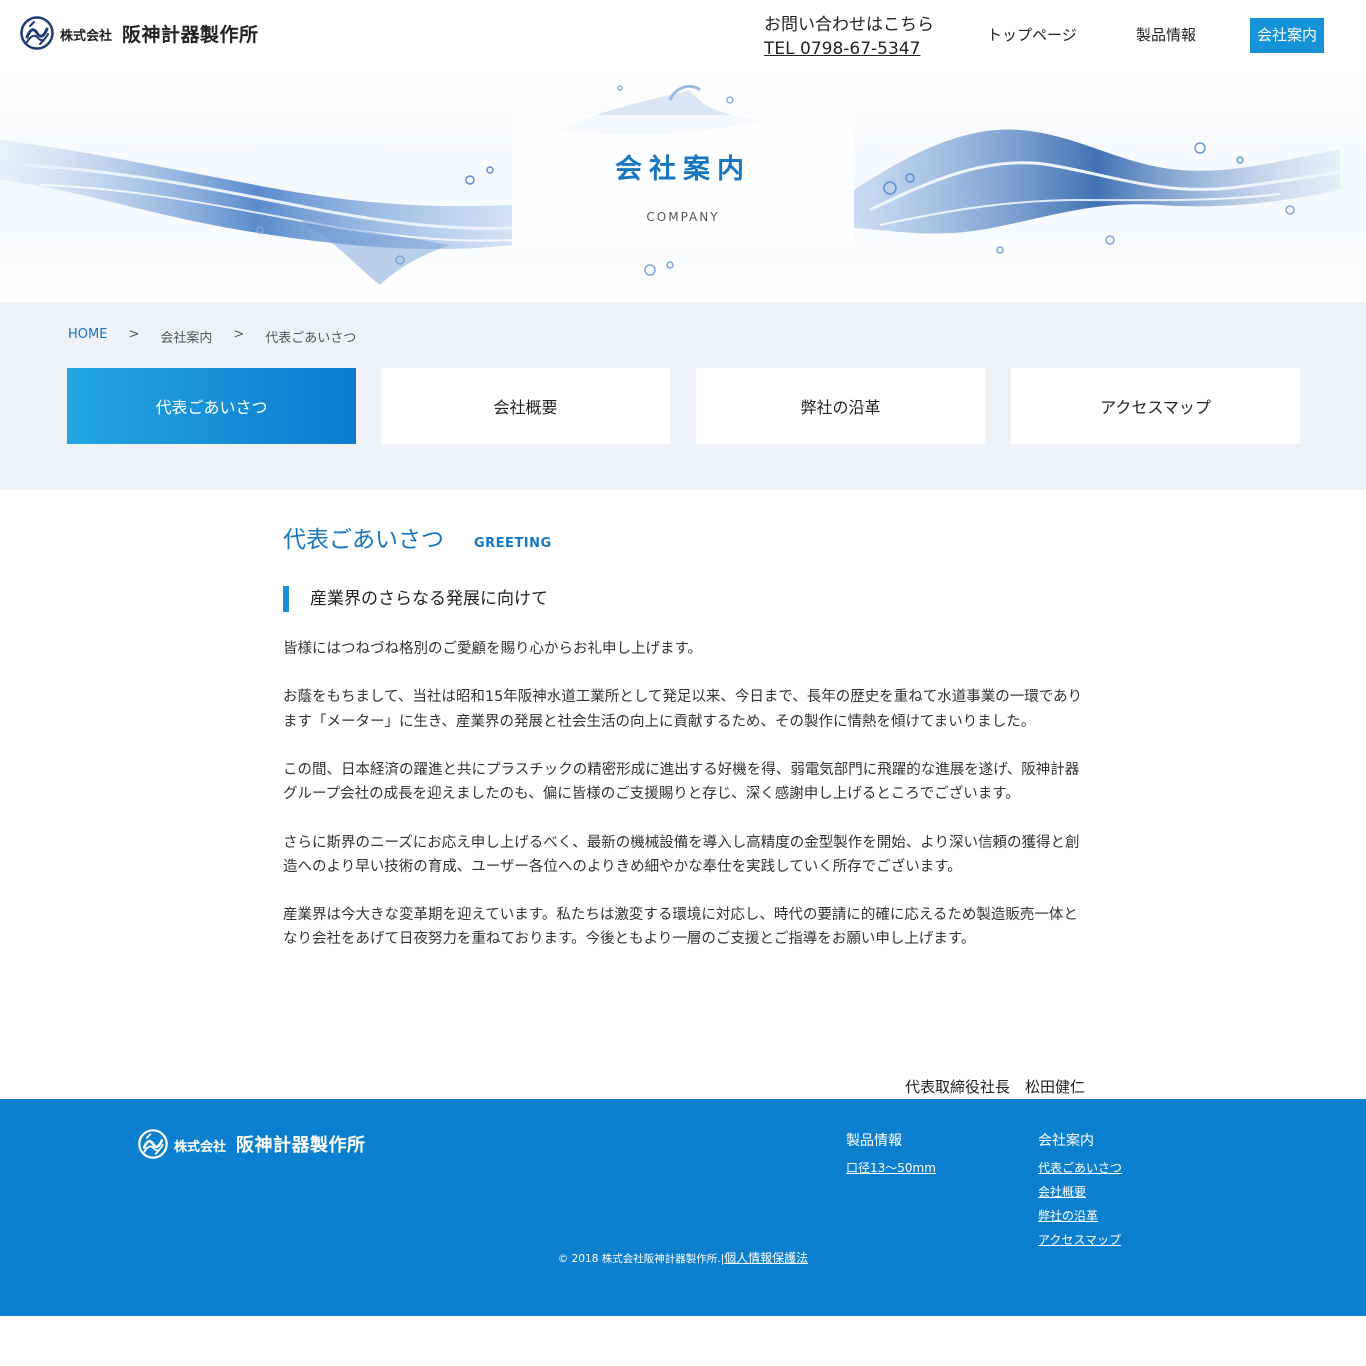 The image size is (1366, 1366). I want to click on hero-title-box: 会社案内 COMPANY, so click(683, 180).